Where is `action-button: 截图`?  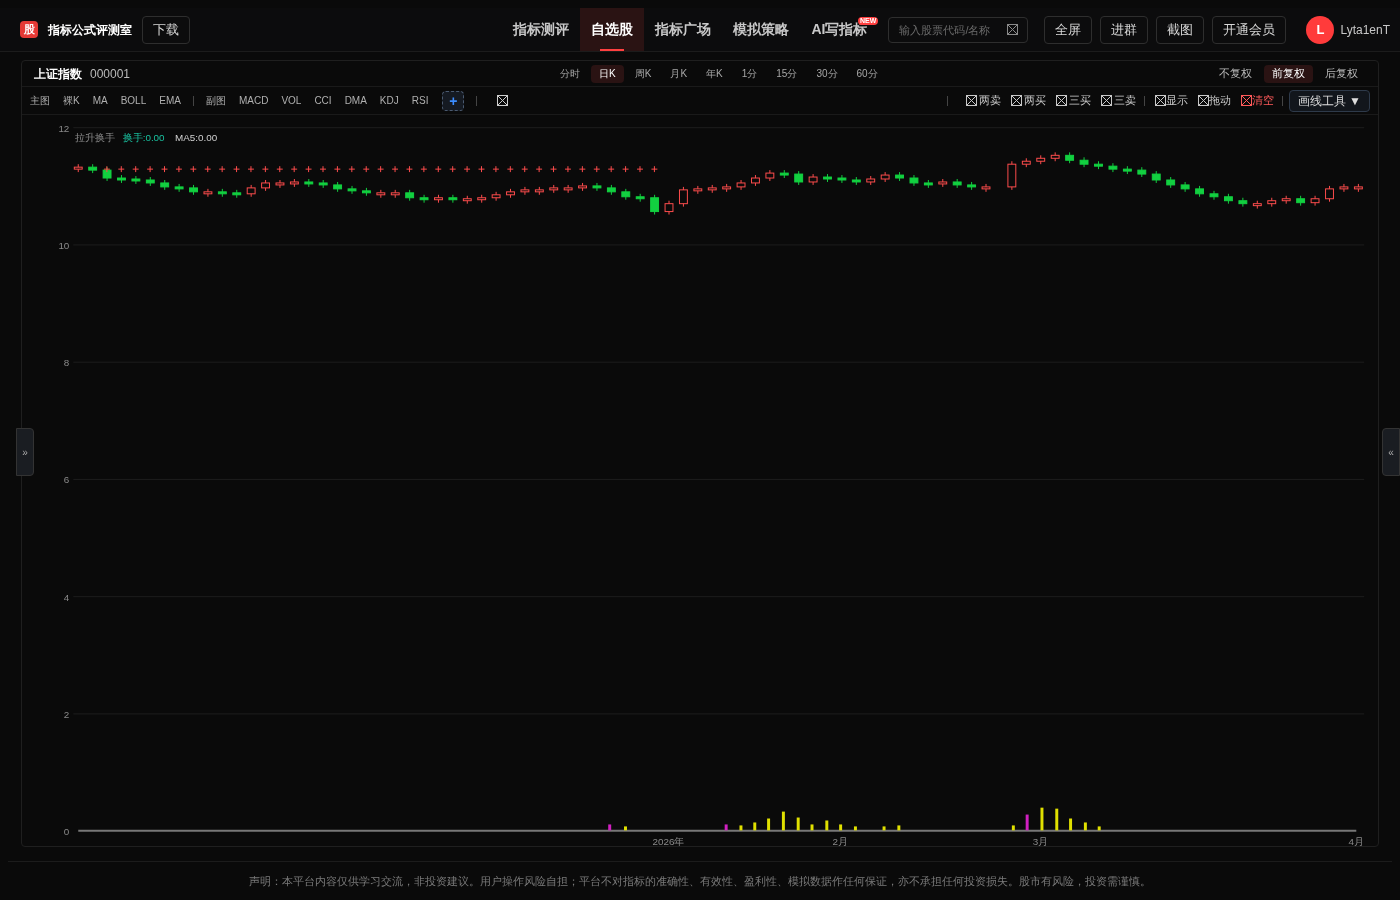 action-button: 截图 is located at coordinates (1180, 29).